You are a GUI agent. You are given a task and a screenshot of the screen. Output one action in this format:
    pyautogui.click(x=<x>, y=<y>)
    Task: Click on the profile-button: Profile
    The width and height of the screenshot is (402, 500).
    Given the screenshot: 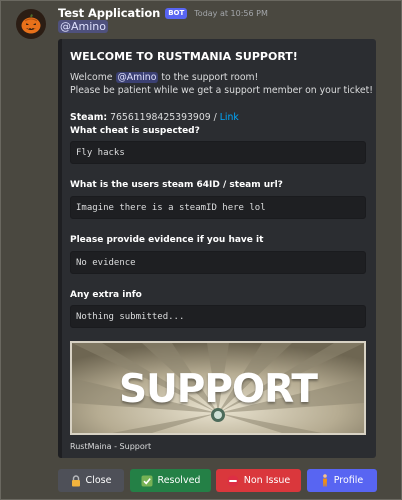 What is the action you would take?
    pyautogui.click(x=342, y=480)
    